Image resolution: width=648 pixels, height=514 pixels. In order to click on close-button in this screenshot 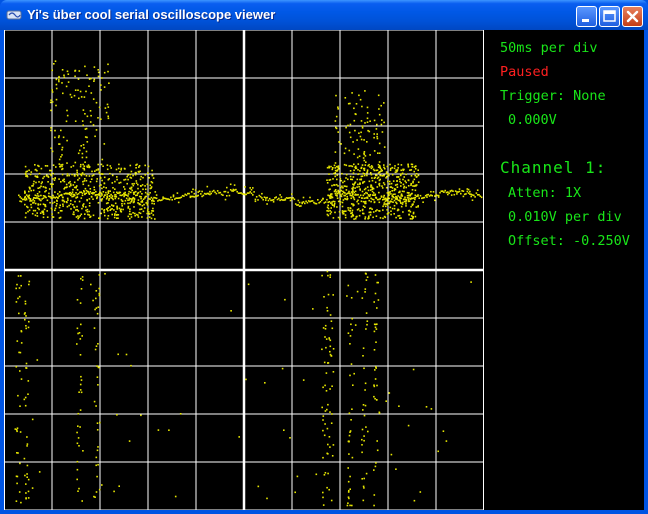, I will do `click(632, 16)`.